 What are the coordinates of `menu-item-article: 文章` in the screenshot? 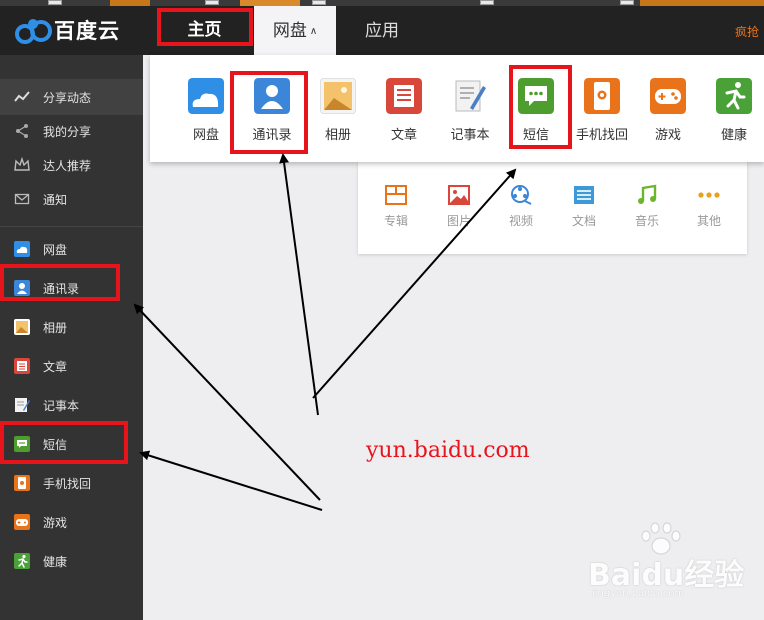 It's located at (404, 113).